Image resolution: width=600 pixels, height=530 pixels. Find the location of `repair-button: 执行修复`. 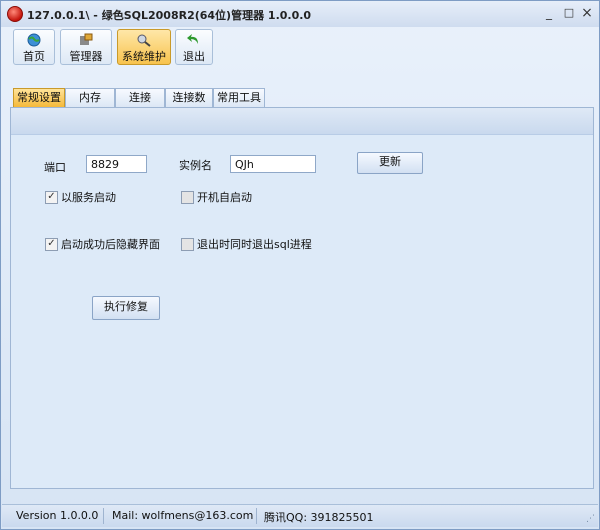

repair-button: 执行修复 is located at coordinates (126, 308).